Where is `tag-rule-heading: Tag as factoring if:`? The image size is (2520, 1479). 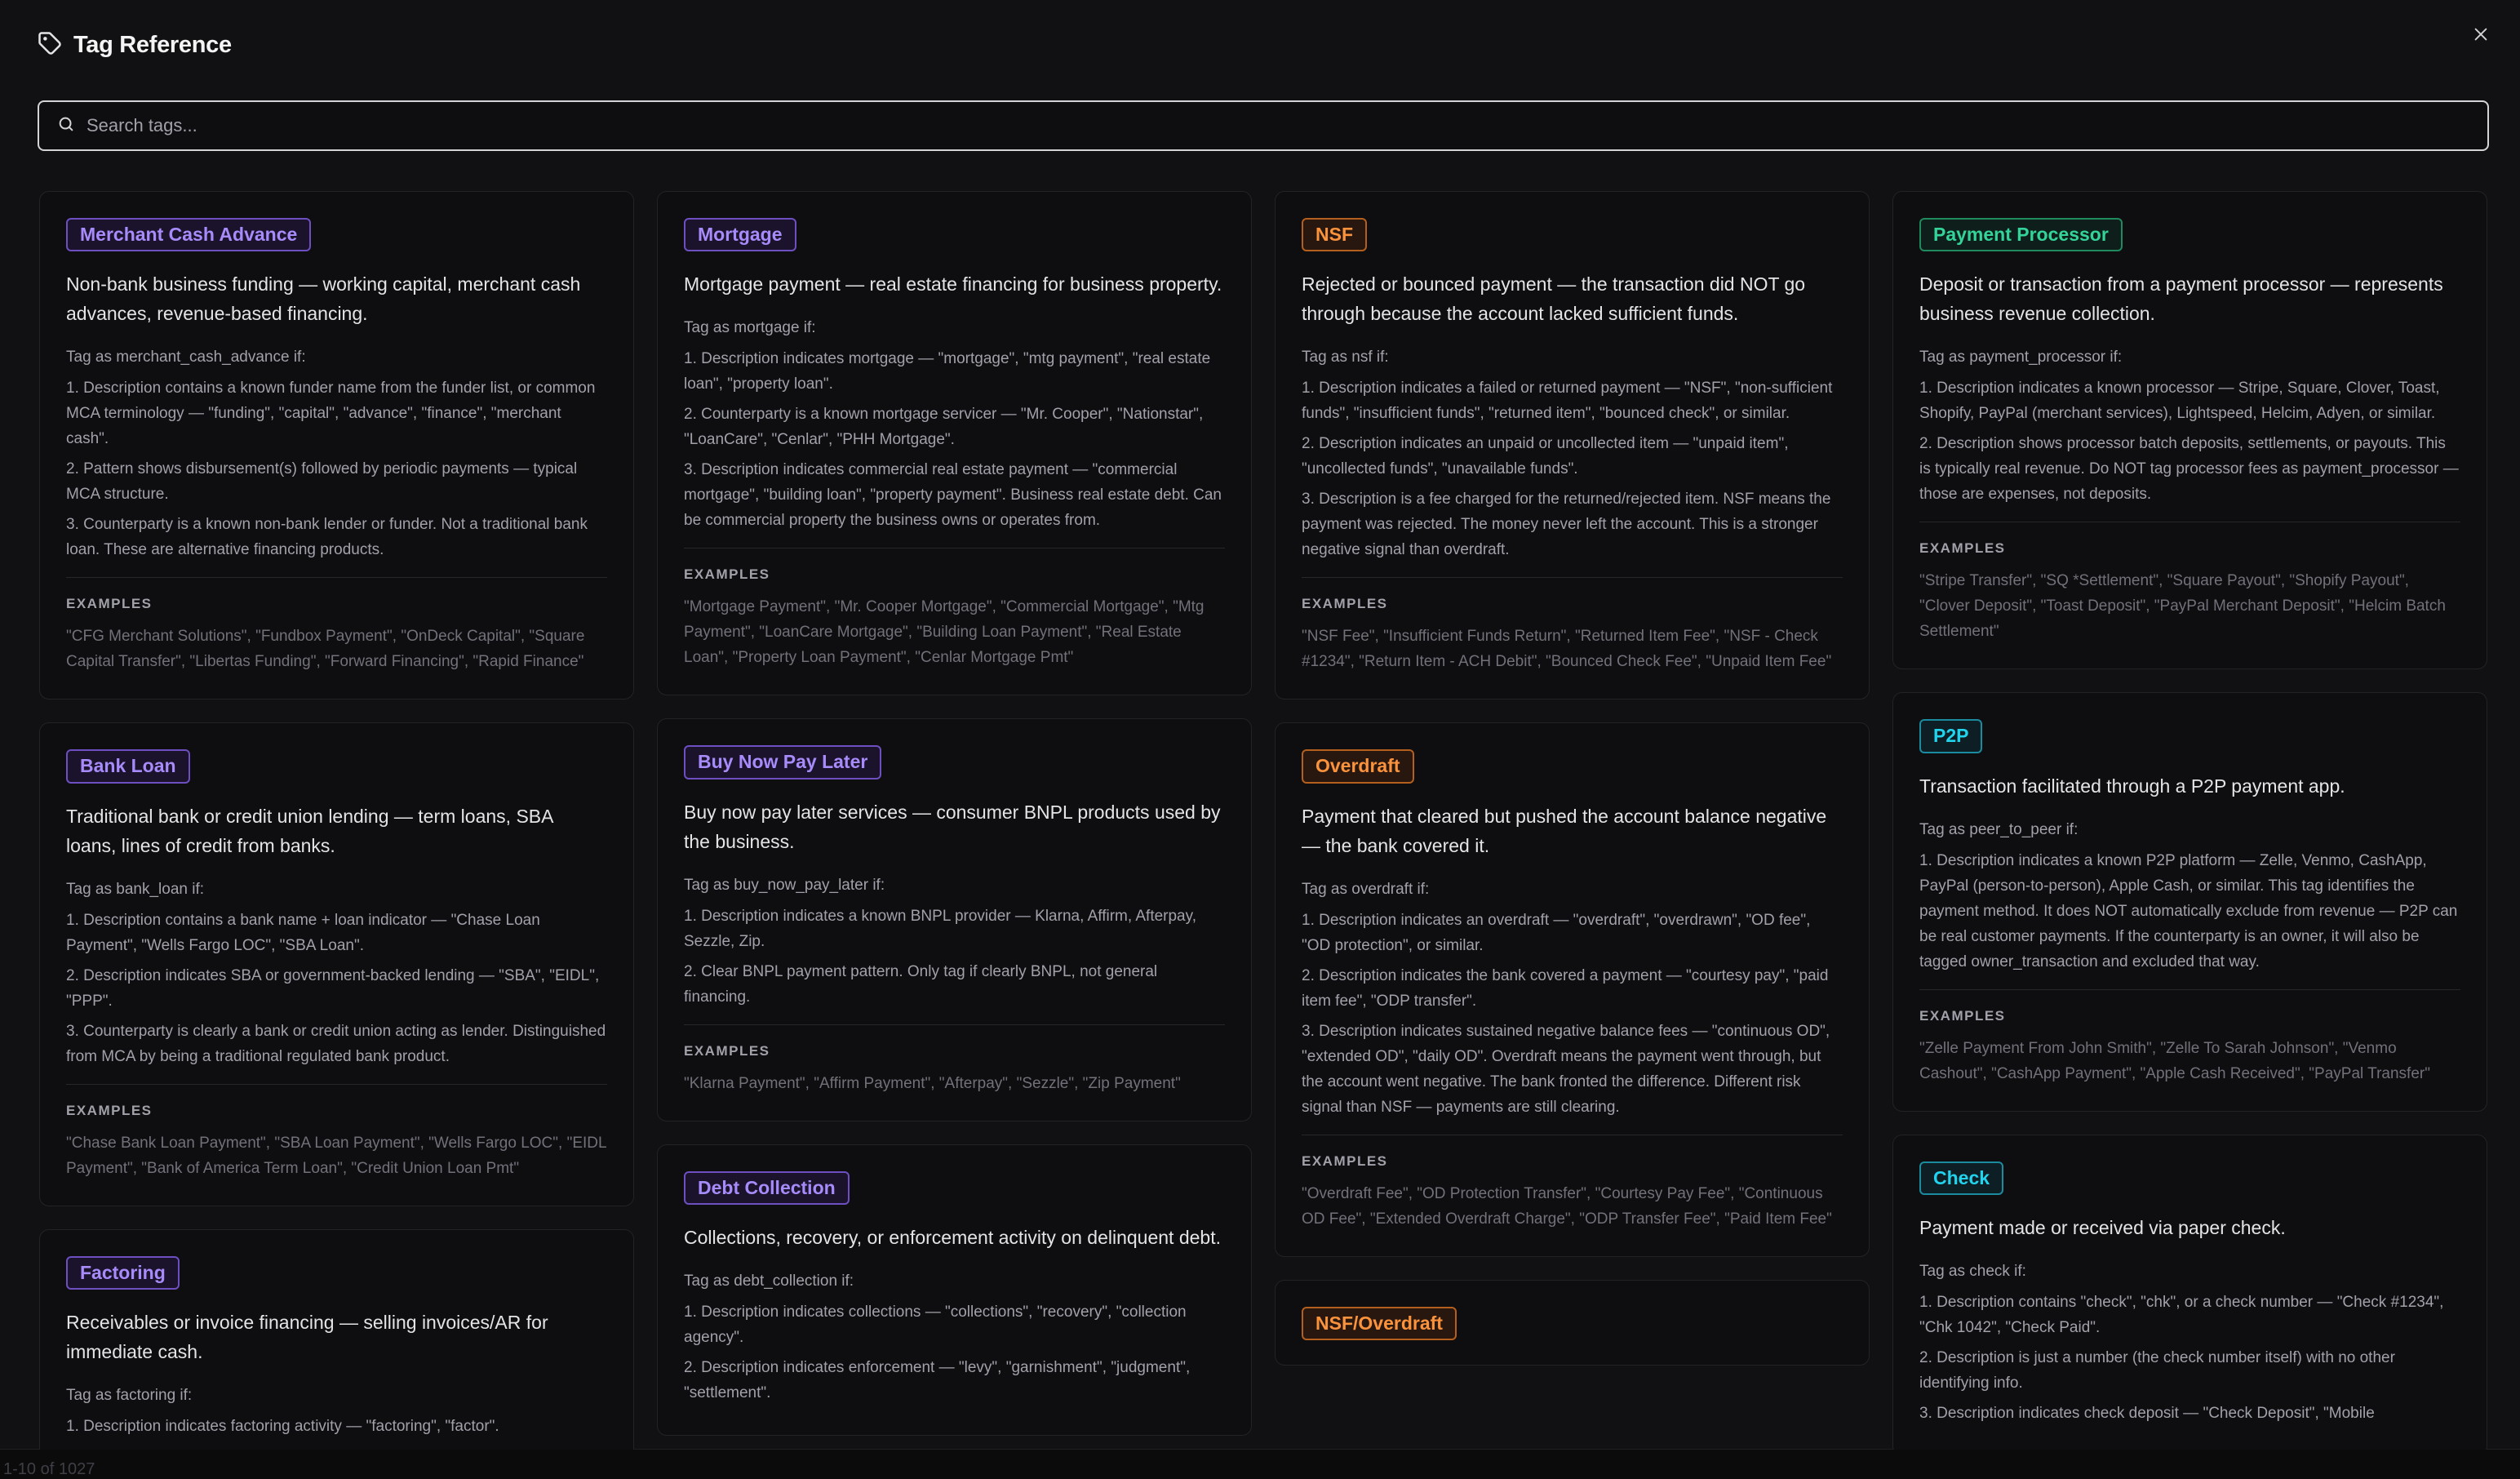
tag-rule-heading: Tag as factoring if: is located at coordinates (129, 1395).